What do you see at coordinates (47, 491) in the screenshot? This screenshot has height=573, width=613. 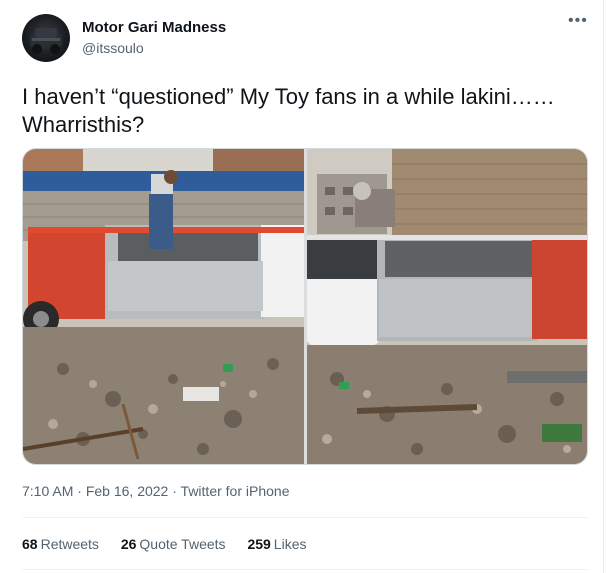 I see `tweet-time: 7:10 AM` at bounding box center [47, 491].